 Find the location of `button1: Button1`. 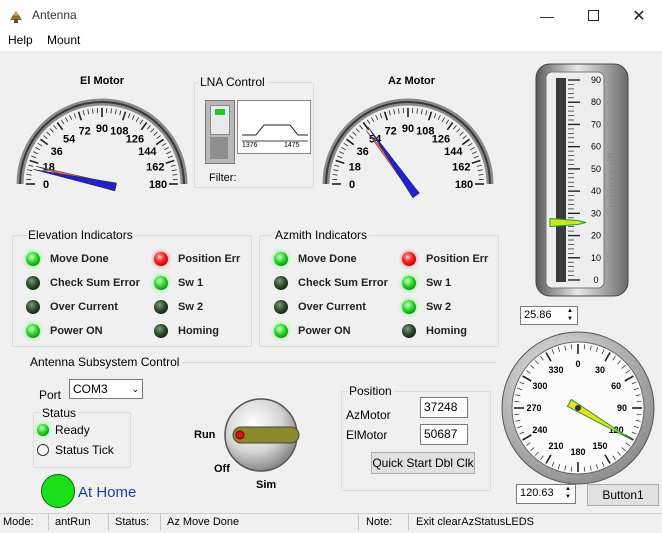

button1: Button1 is located at coordinates (623, 495).